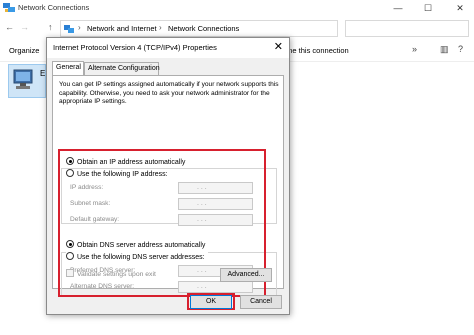  I want to click on tab-alternate-configuration: Alternate Configuration, so click(122, 68).